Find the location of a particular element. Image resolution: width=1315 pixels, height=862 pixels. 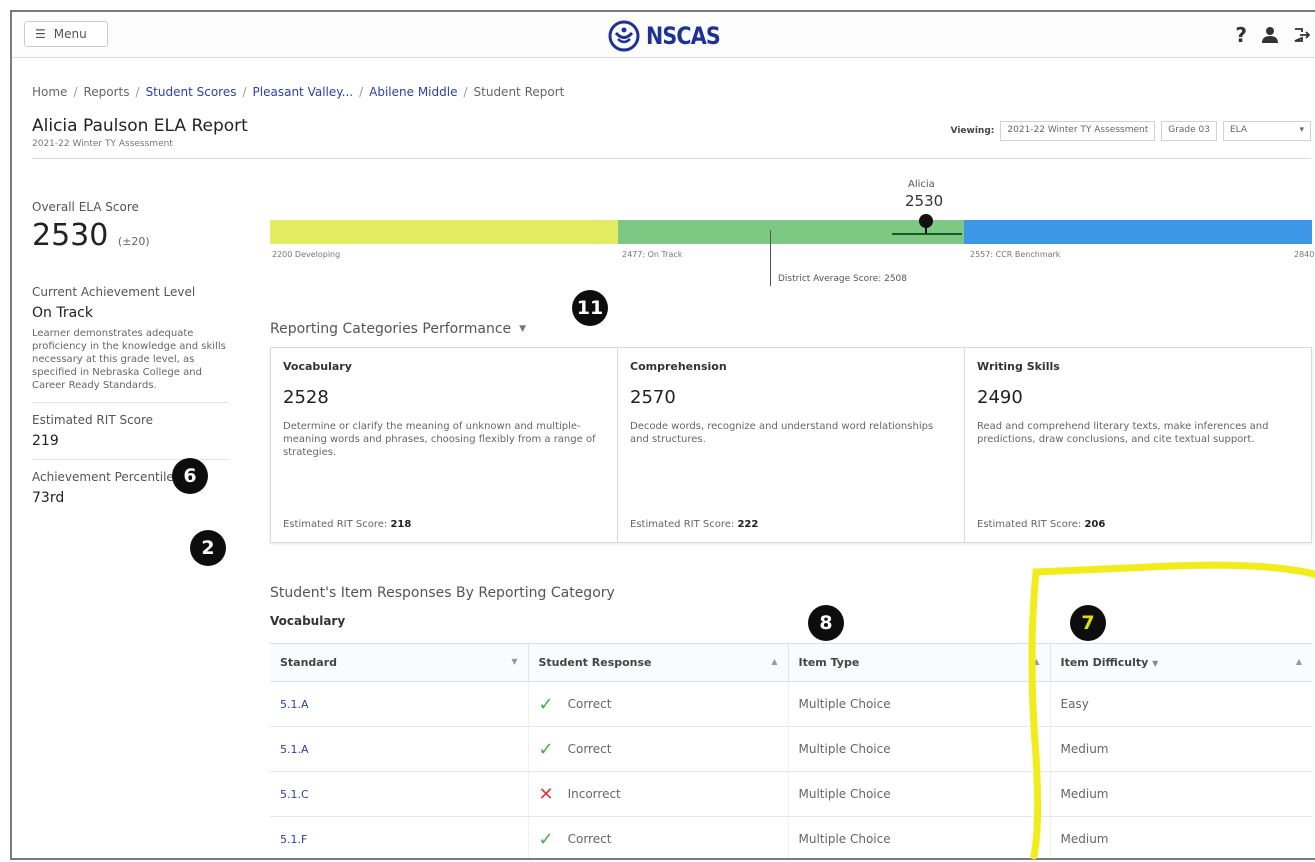

district-average-label: District Average Score: 2508 is located at coordinates (843, 279).